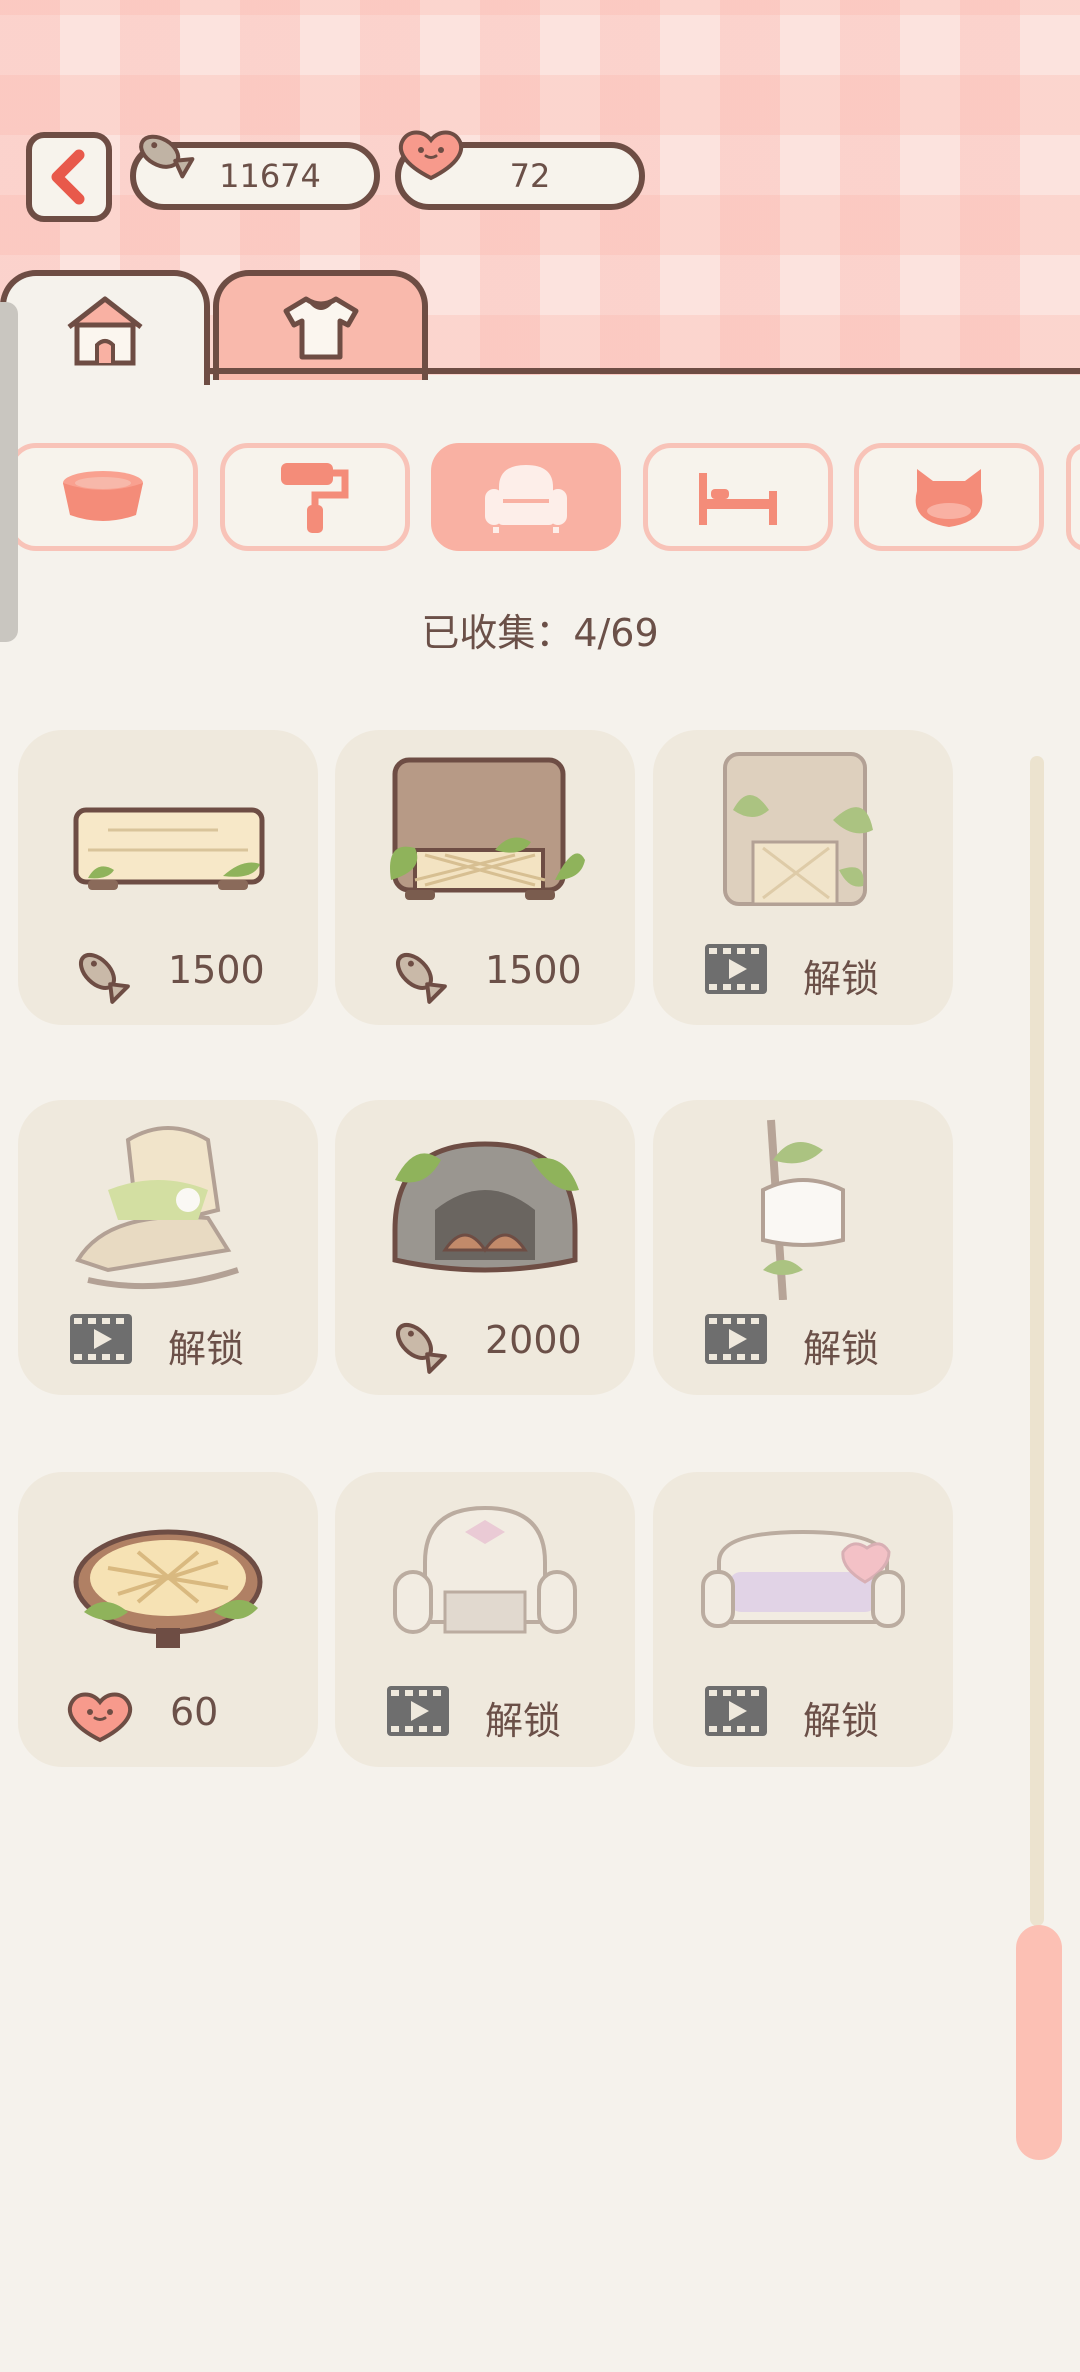 This screenshot has width=1080, height=2372. I want to click on scrollbar-track, so click(1037, 1341).